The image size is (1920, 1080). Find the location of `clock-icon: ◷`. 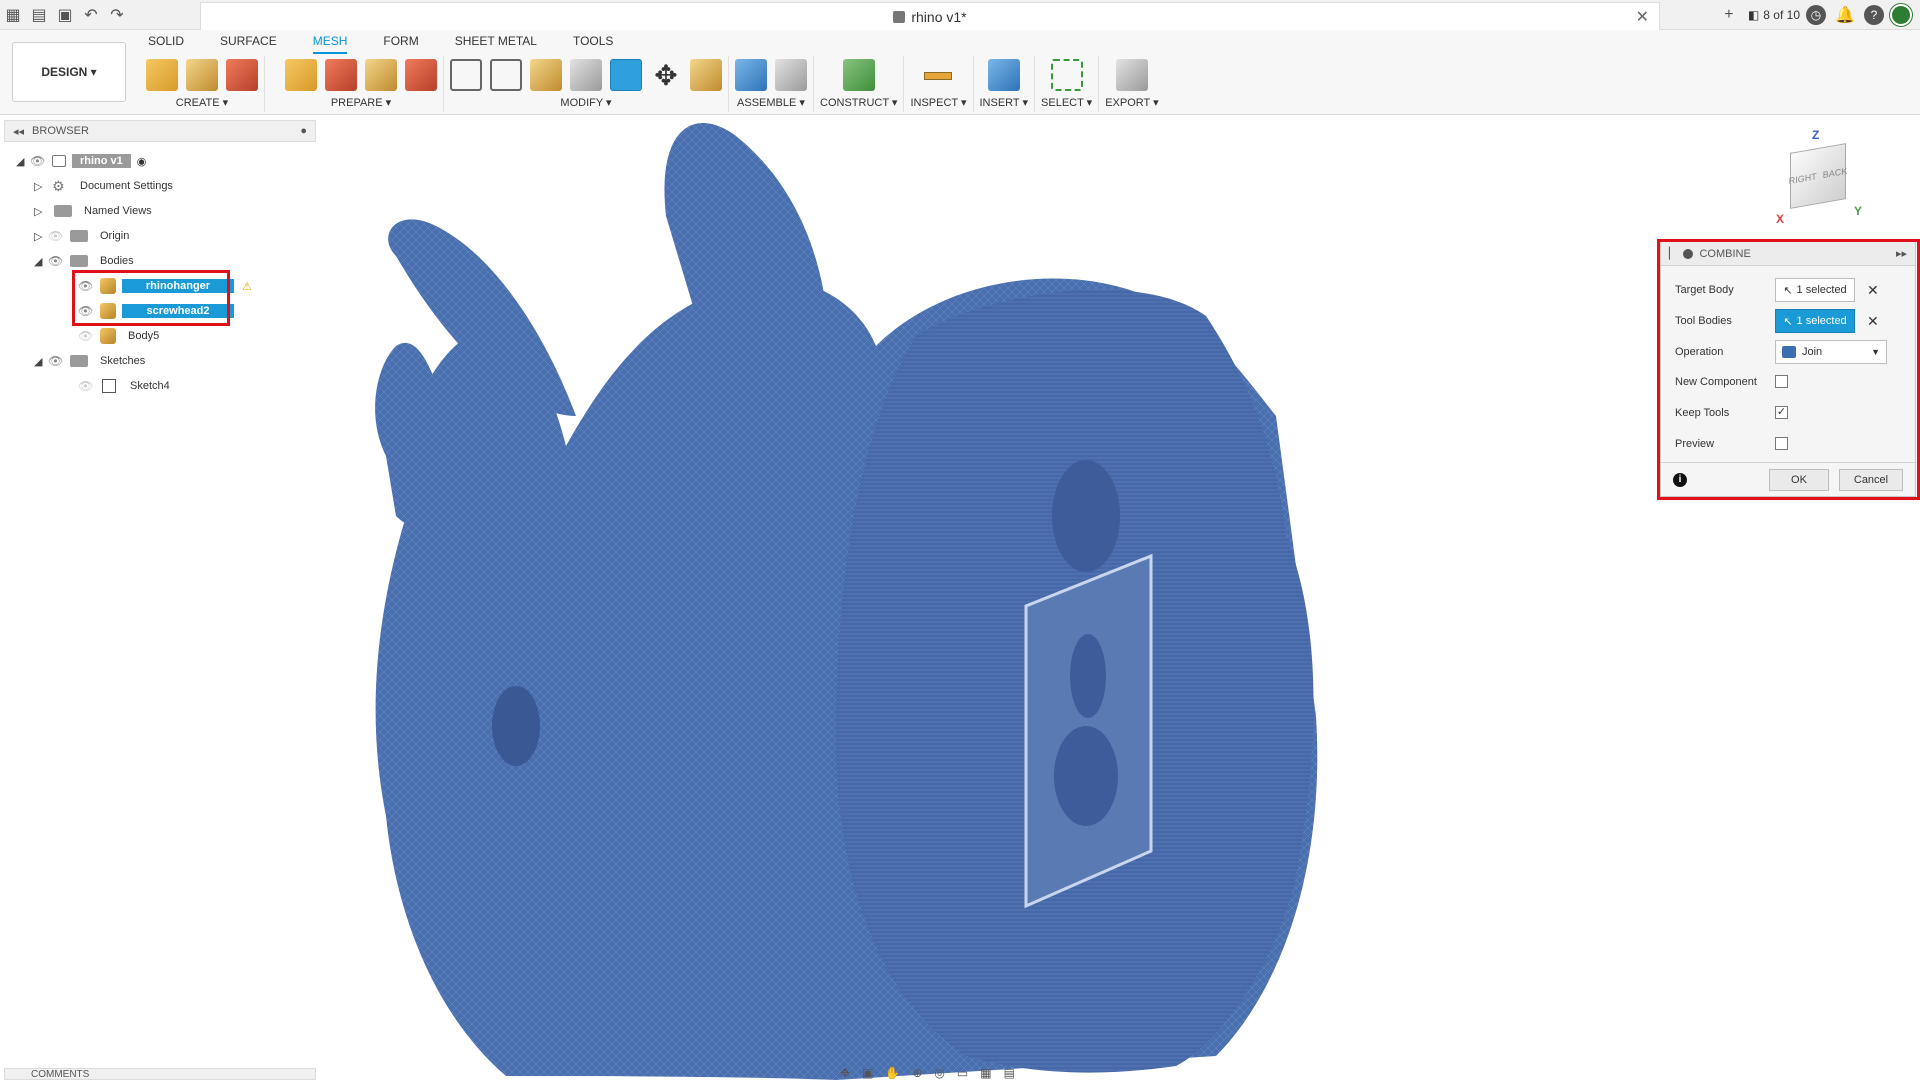

clock-icon: ◷ is located at coordinates (1816, 15).